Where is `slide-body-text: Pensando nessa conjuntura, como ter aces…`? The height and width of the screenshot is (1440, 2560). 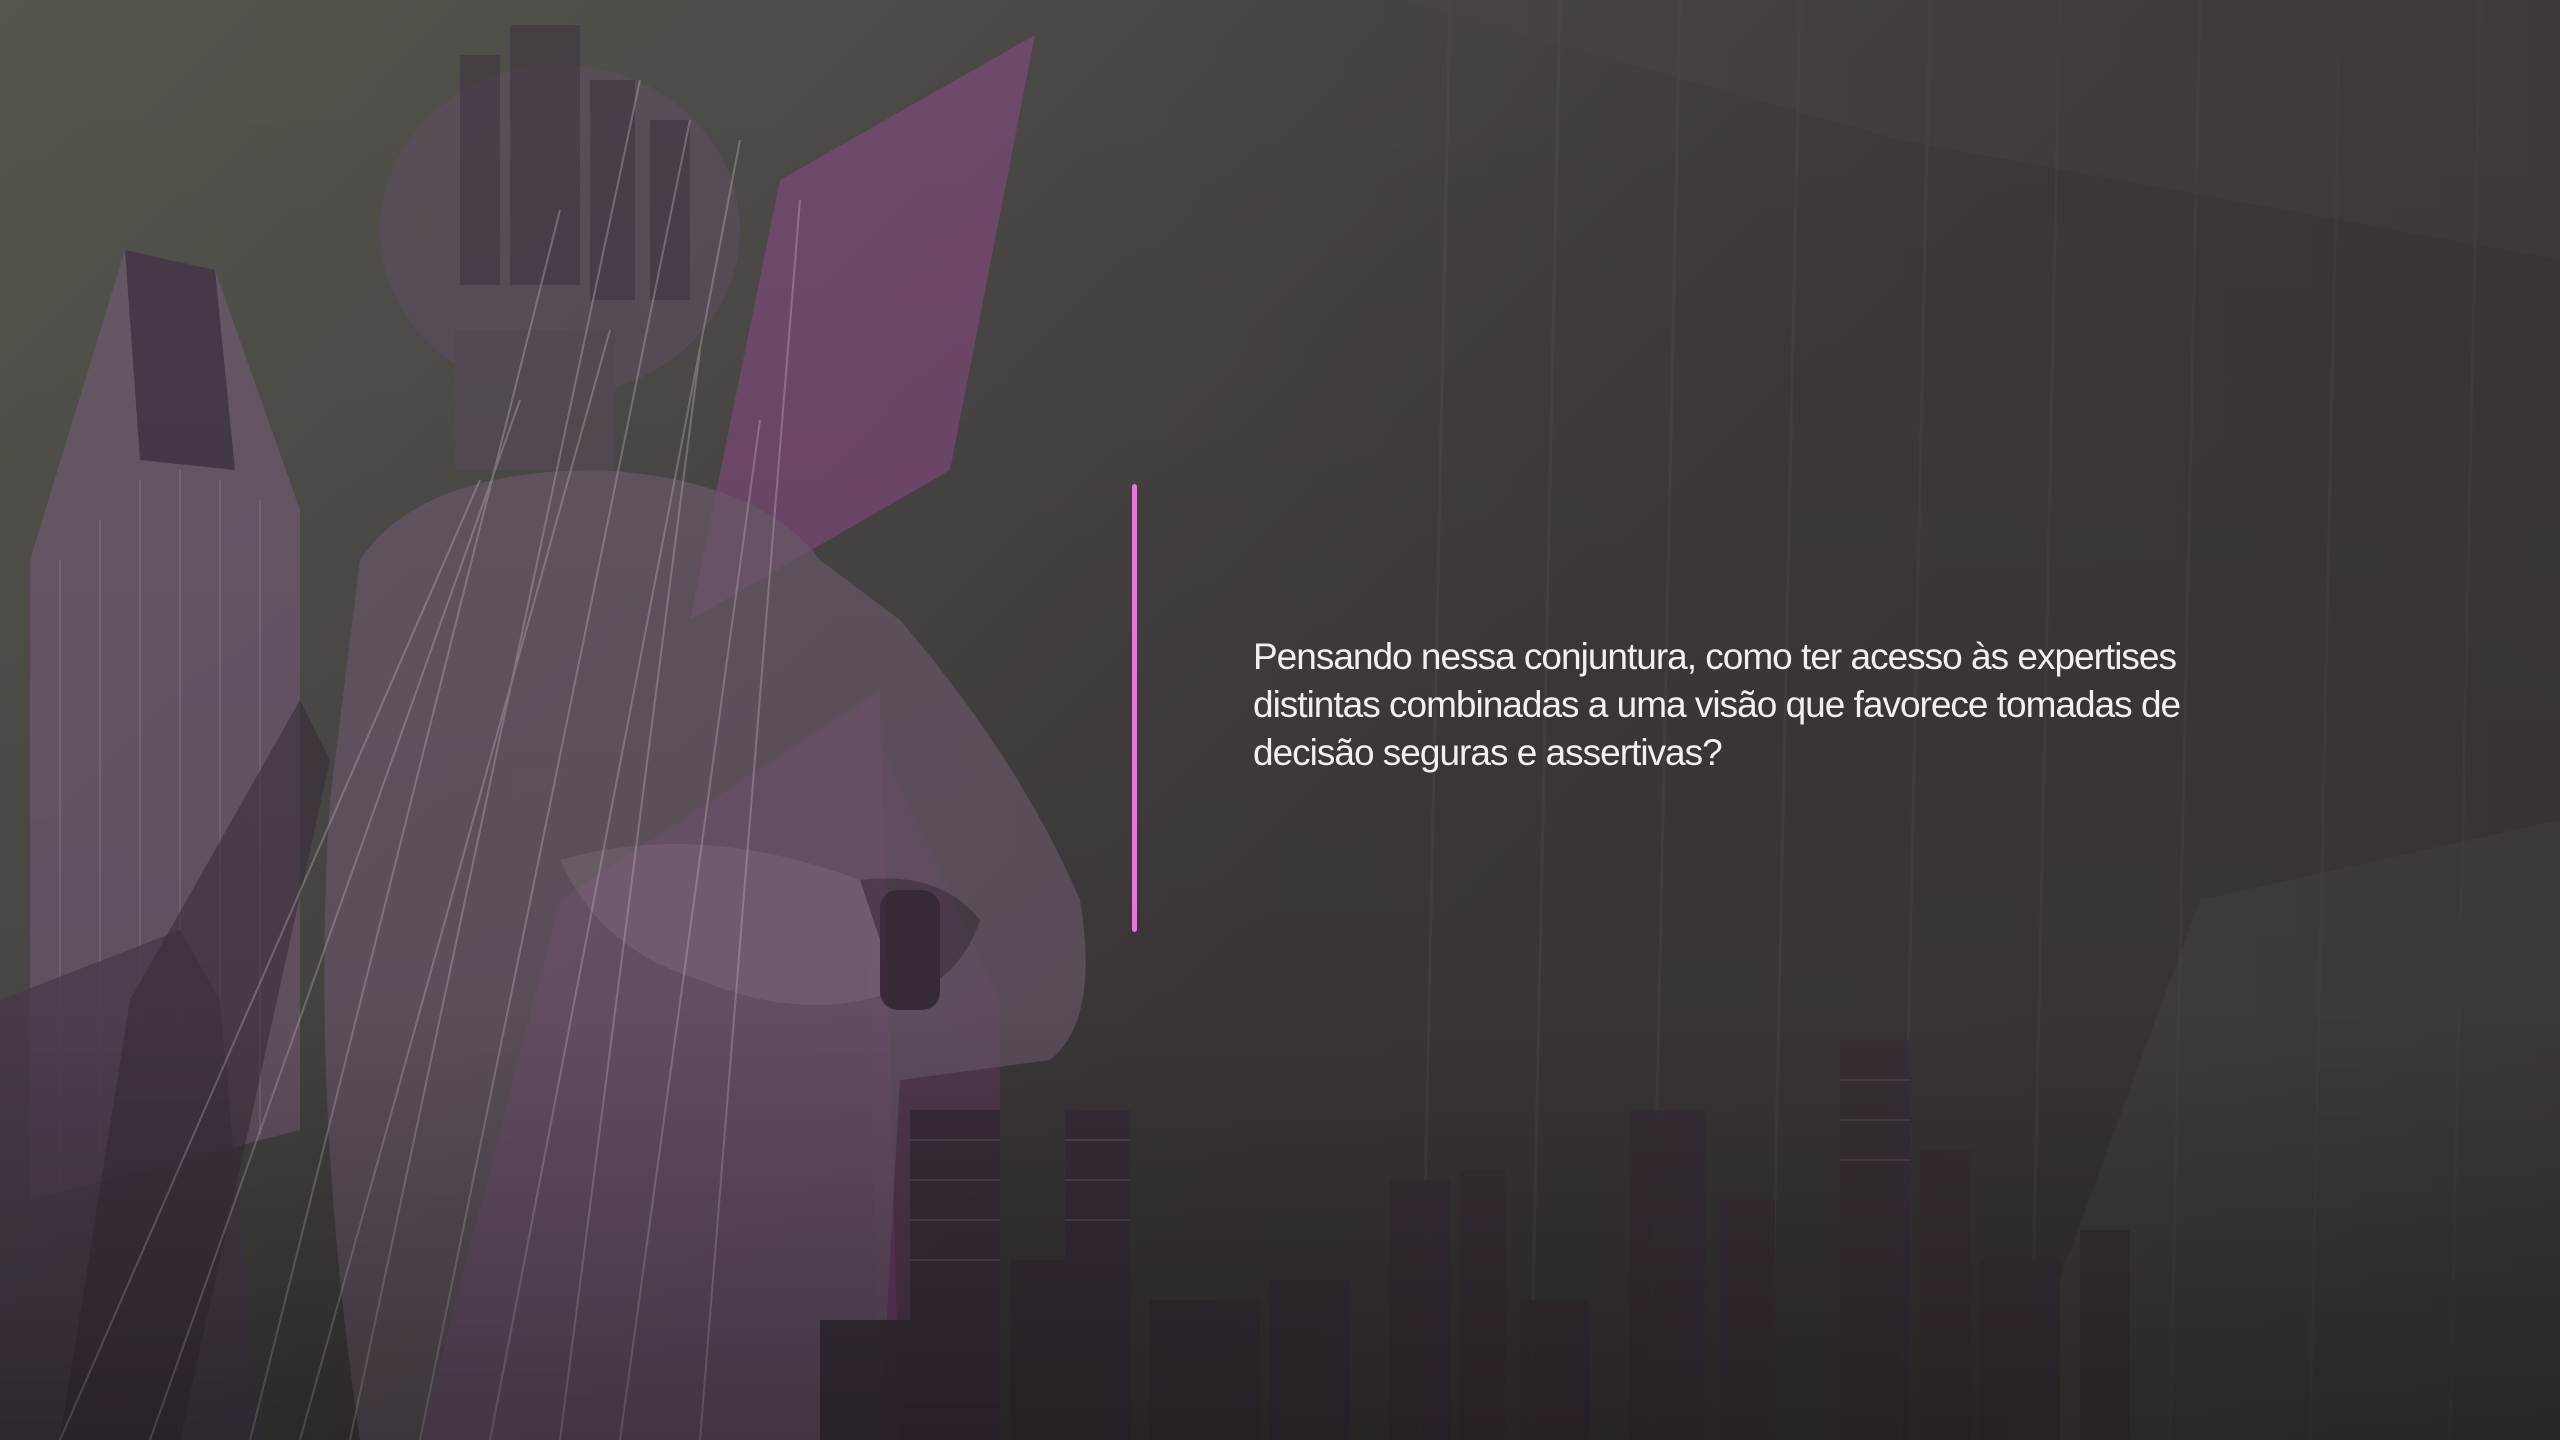 slide-body-text: Pensando nessa conjuntura, como ter aces… is located at coordinates (1717, 704).